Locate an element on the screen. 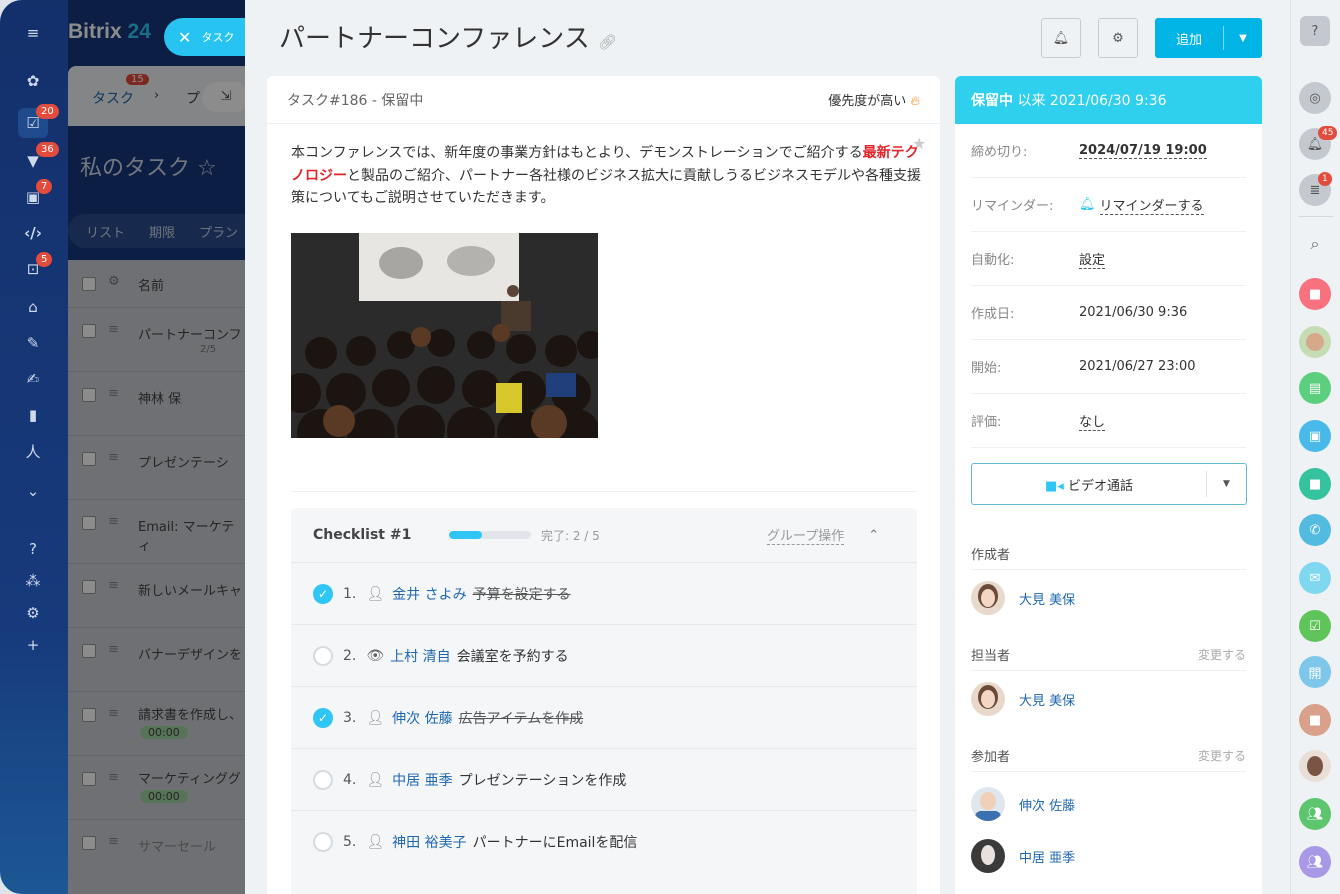  chevron-up-icon: ⌃ is located at coordinates (873, 535).